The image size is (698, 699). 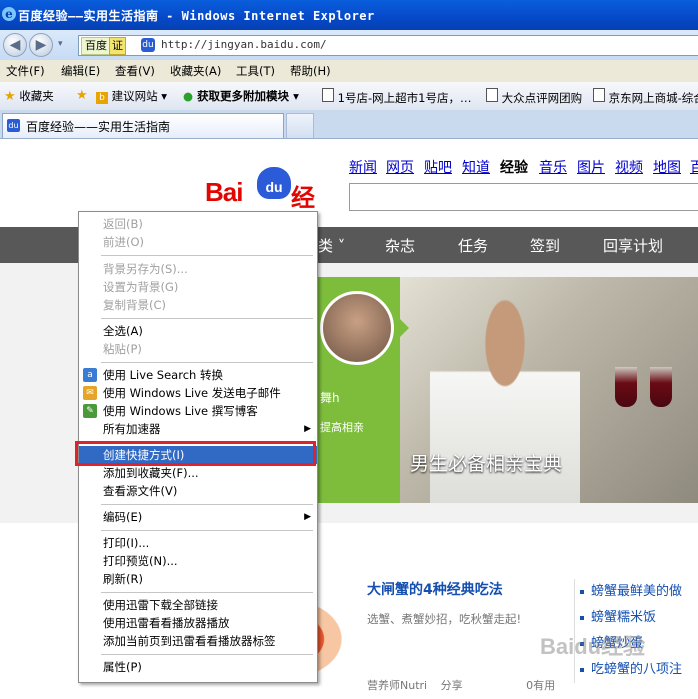 What do you see at coordinates (198, 242) in the screenshot?
I see `menu-item-forward: 前进(O)` at bounding box center [198, 242].